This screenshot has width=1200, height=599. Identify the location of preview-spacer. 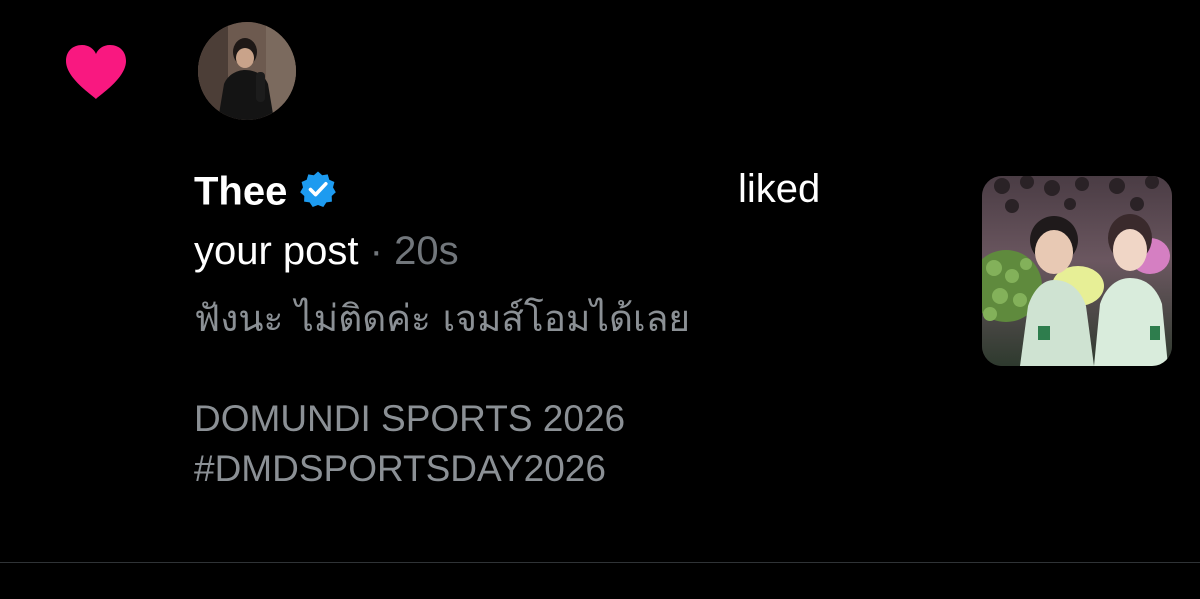
(554, 369).